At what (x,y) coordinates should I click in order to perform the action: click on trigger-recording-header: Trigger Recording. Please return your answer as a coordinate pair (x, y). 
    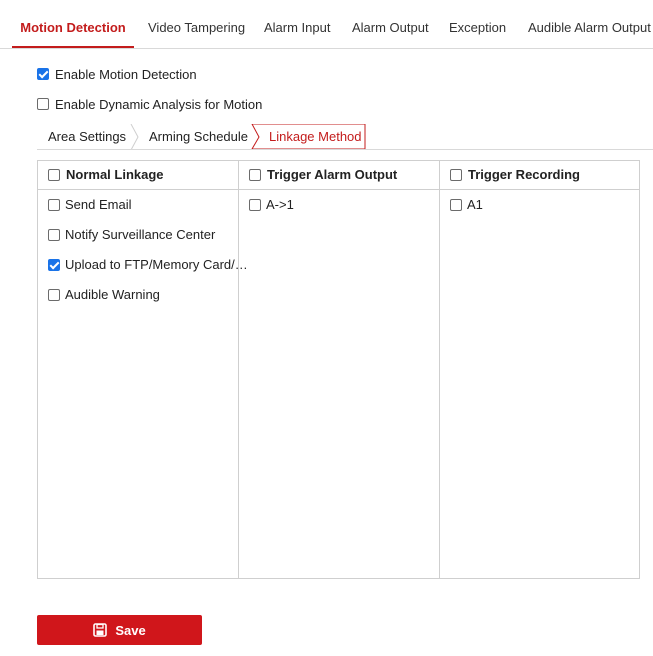
    Looking at the image, I should click on (524, 174).